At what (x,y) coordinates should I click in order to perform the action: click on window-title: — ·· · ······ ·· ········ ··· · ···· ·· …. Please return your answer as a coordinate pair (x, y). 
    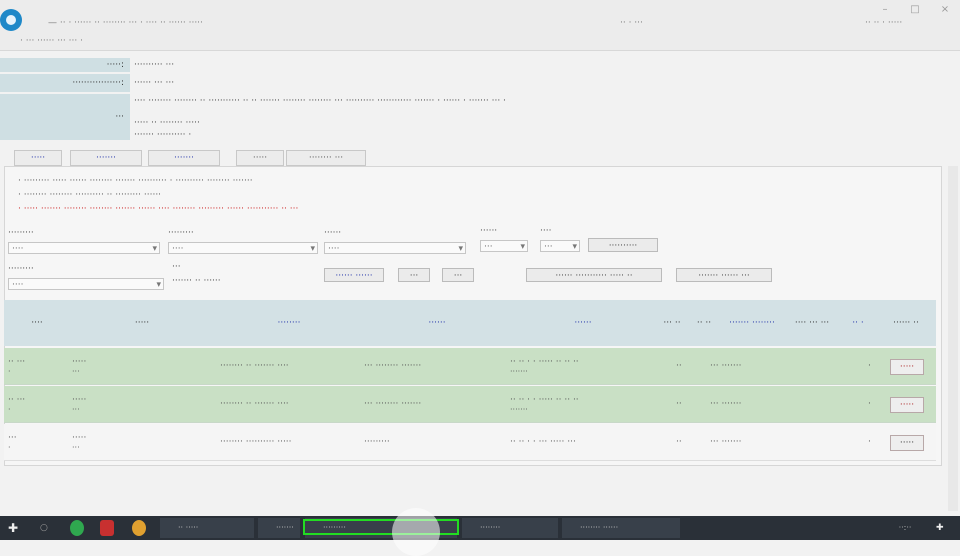
    Looking at the image, I should click on (125, 23).